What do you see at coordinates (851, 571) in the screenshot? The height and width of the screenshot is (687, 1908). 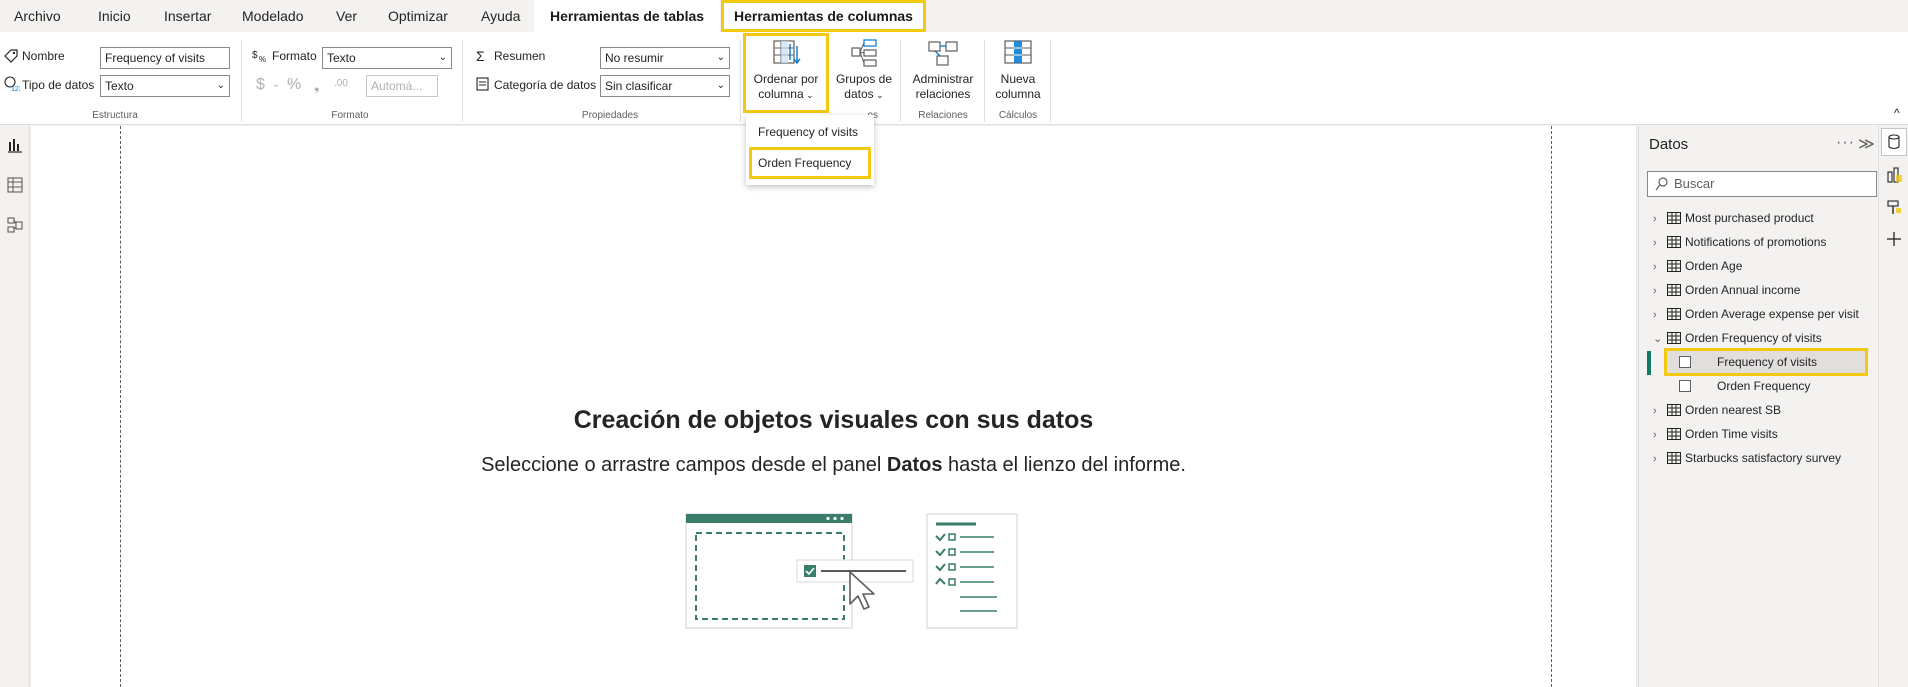 I see `empty-state-illustration` at bounding box center [851, 571].